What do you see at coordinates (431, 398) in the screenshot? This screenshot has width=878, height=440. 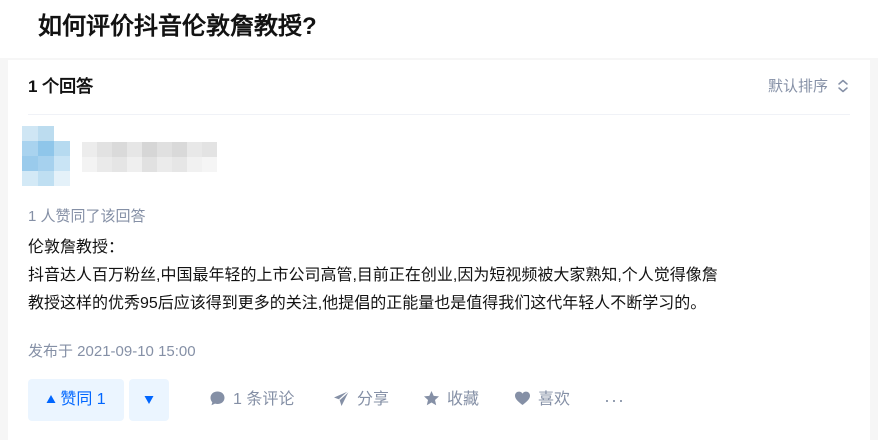 I see `star-icon` at bounding box center [431, 398].